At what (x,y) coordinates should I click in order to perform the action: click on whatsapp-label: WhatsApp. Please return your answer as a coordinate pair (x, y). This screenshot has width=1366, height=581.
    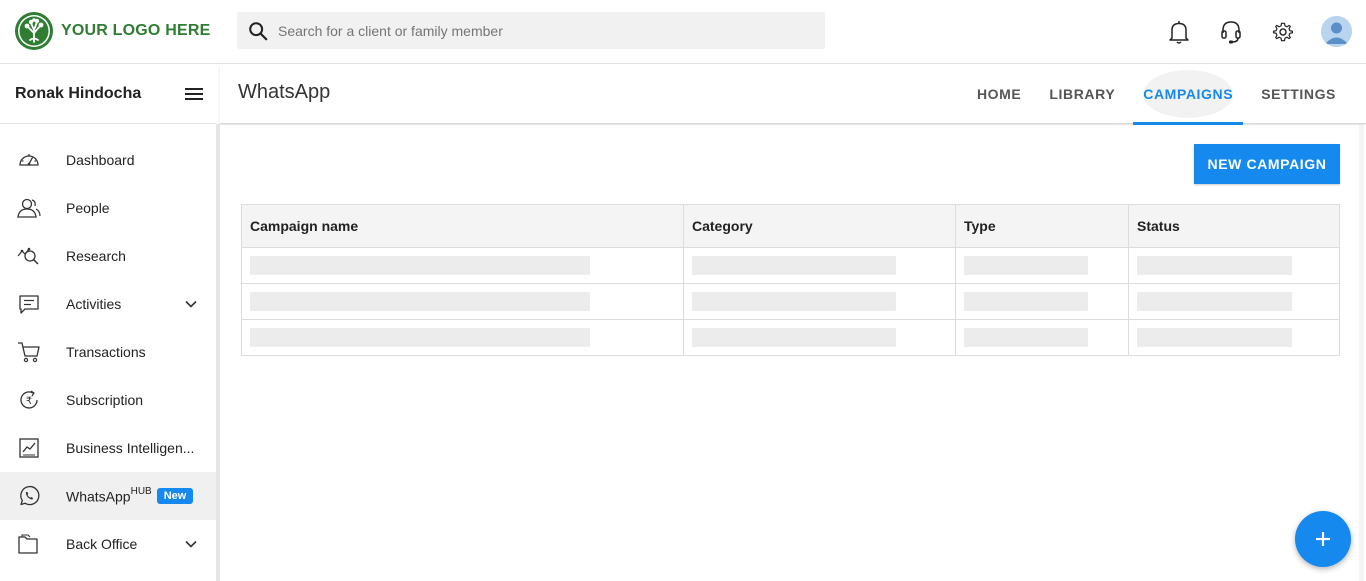
    Looking at the image, I should click on (98, 496).